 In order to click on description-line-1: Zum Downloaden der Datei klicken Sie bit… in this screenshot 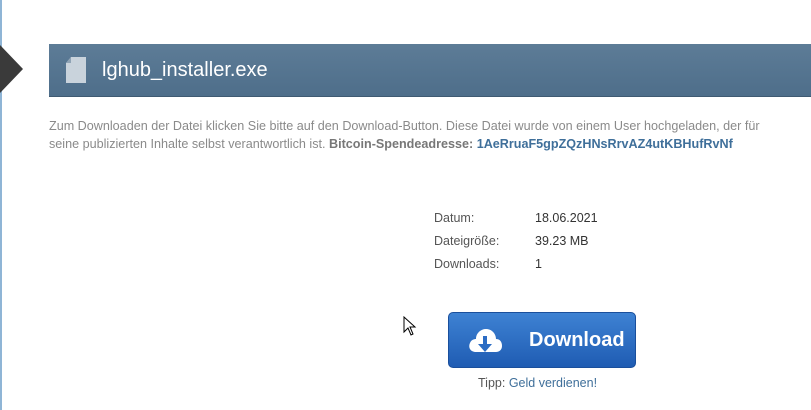, I will do `click(404, 126)`.